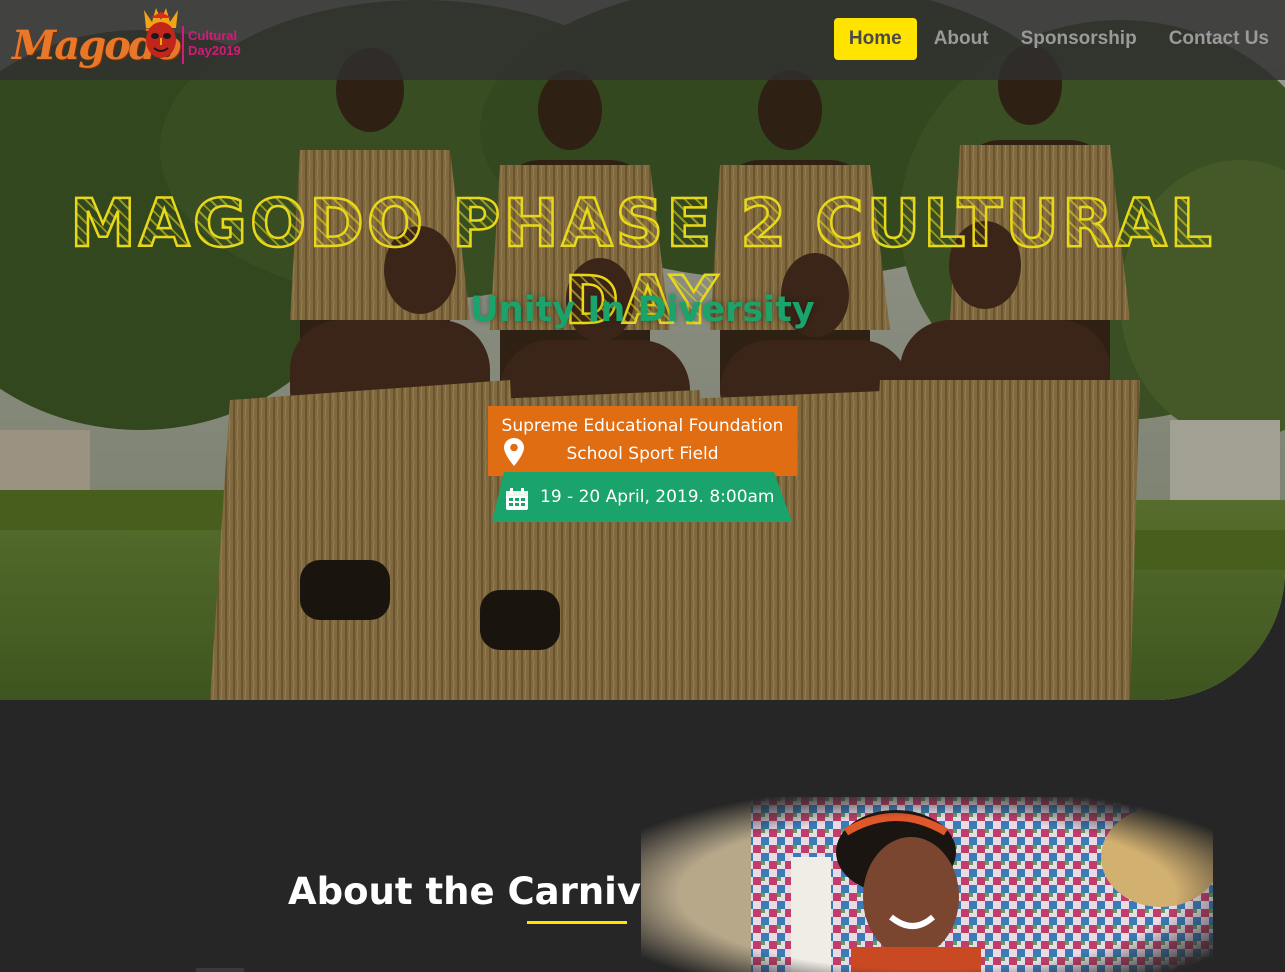  I want to click on nav-contact-us: Contact Us, so click(1219, 39).